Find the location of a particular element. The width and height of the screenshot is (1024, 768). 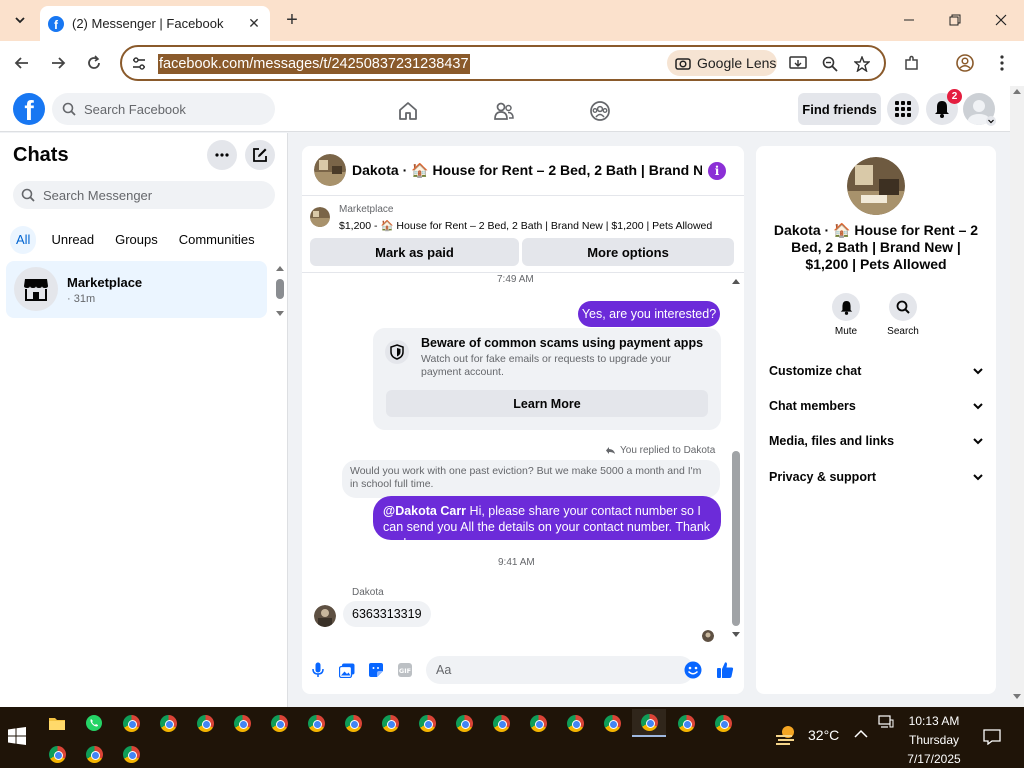

zoom-icon is located at coordinates (830, 64).